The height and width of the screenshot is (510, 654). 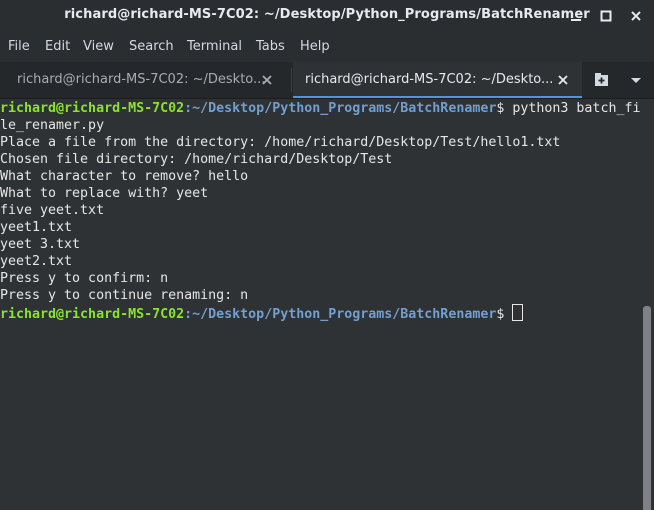 What do you see at coordinates (647, 408) in the screenshot?
I see `scrollbar-thumb` at bounding box center [647, 408].